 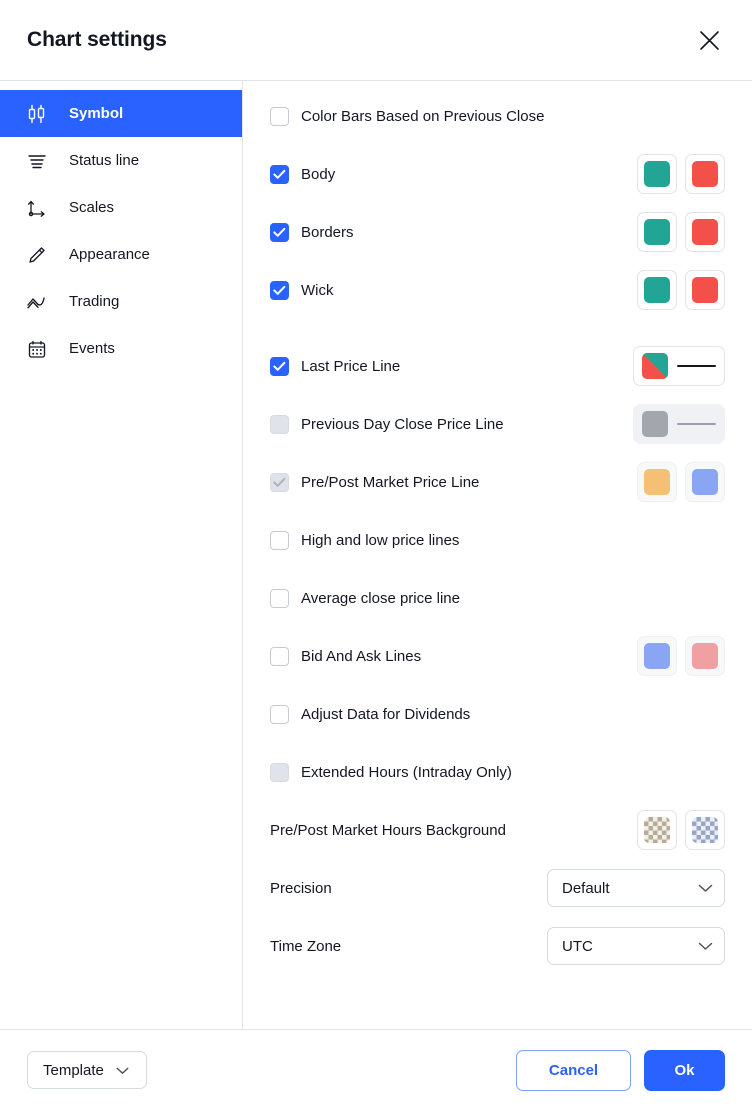 I want to click on line-style-picker-last-price, so click(x=679, y=366).